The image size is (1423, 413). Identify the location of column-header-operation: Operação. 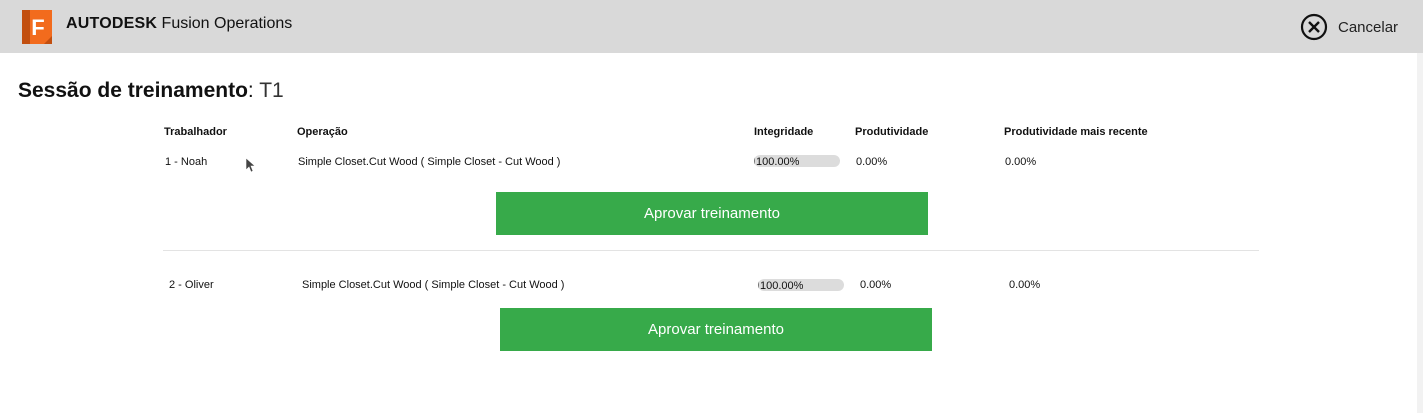
(322, 132).